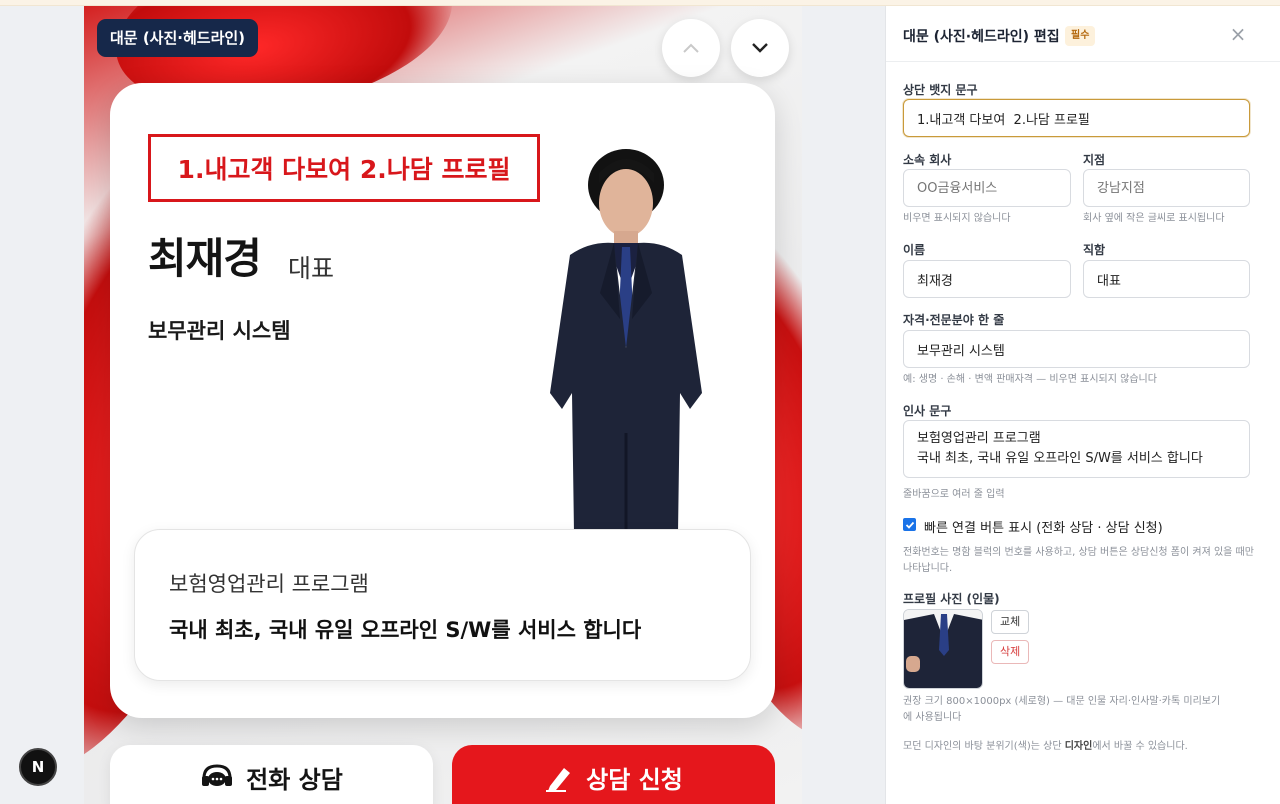 Image resolution: width=1280 pixels, height=804 pixels. What do you see at coordinates (1076, 449) in the screenshot?
I see `greeting-textarea` at bounding box center [1076, 449].